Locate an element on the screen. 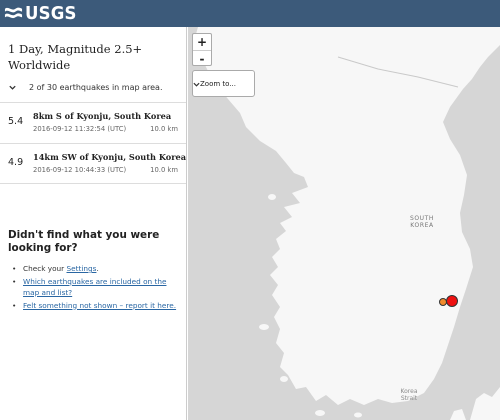  usgs-logo: USGS is located at coordinates (42, 13).